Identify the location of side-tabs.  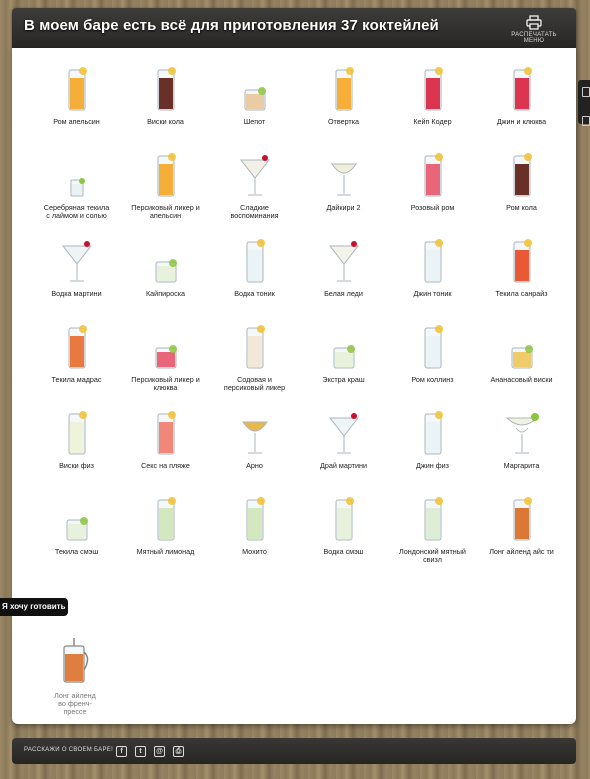
(584, 102).